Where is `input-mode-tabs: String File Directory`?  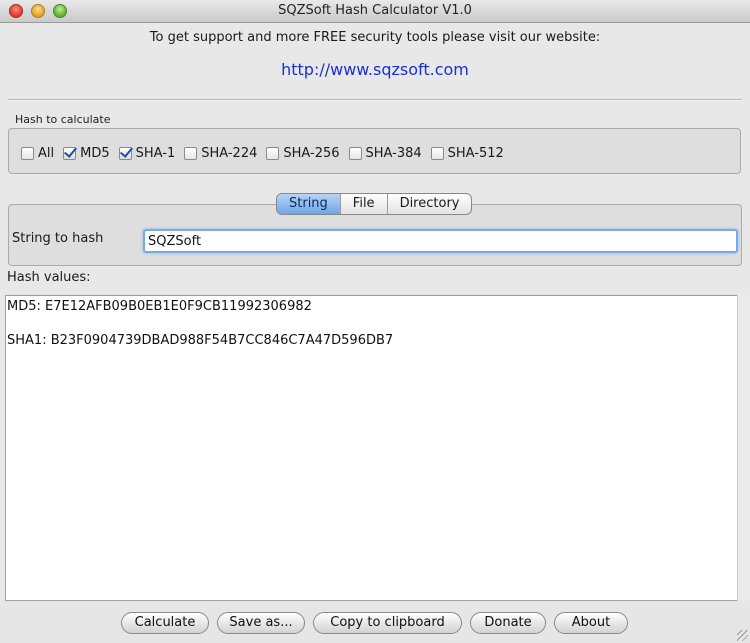
input-mode-tabs: String File Directory is located at coordinates (374, 204).